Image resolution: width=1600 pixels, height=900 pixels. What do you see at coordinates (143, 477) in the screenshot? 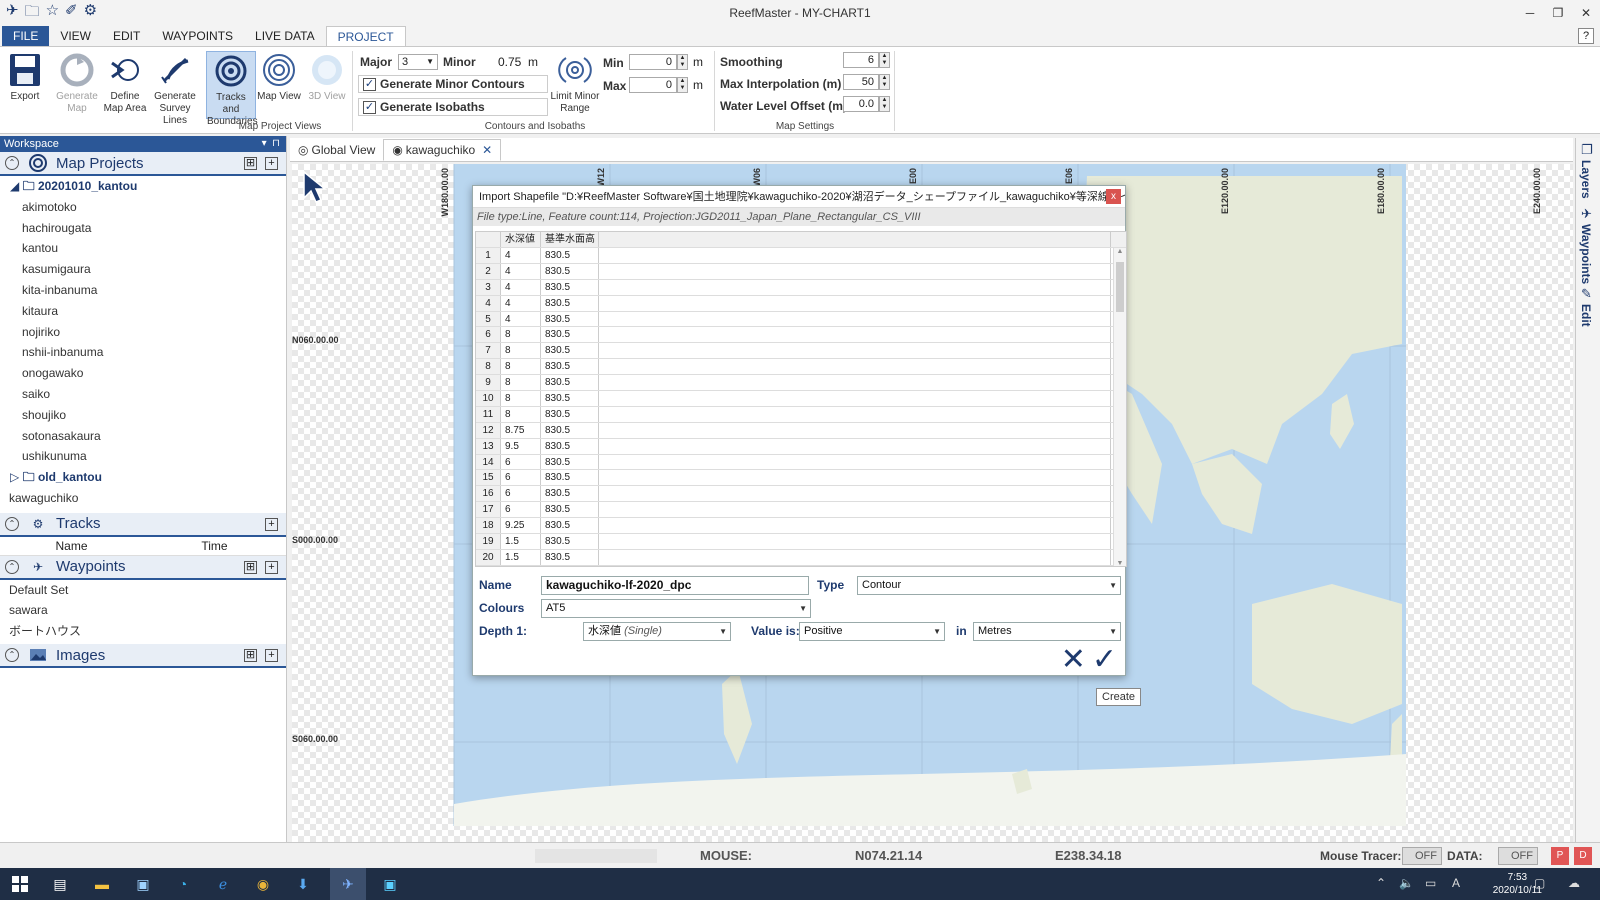
I see `folder-old-kantou: ▷ 🗀 old_kantou` at bounding box center [143, 477].